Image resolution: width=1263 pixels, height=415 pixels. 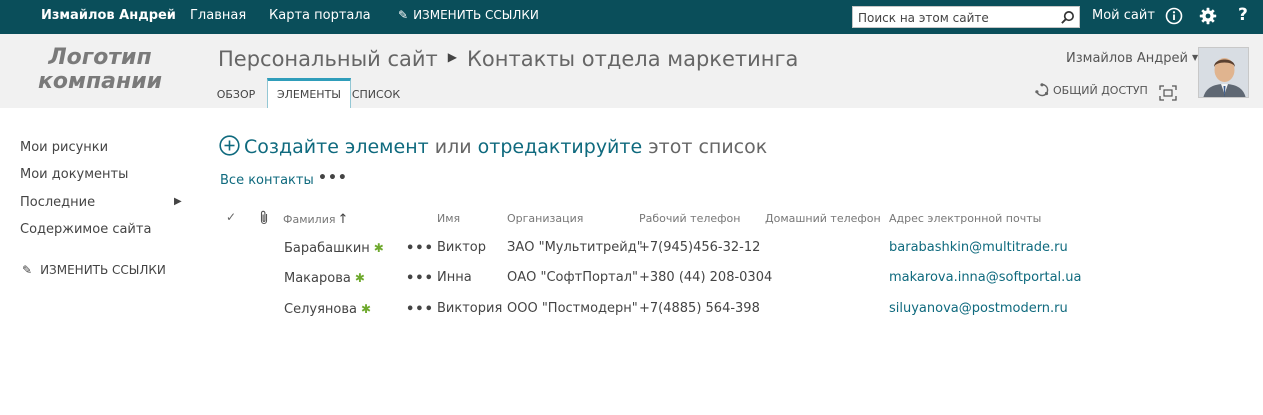 I want to click on share-label: ОБЩИЙ ДОСТУП, so click(x=1100, y=90).